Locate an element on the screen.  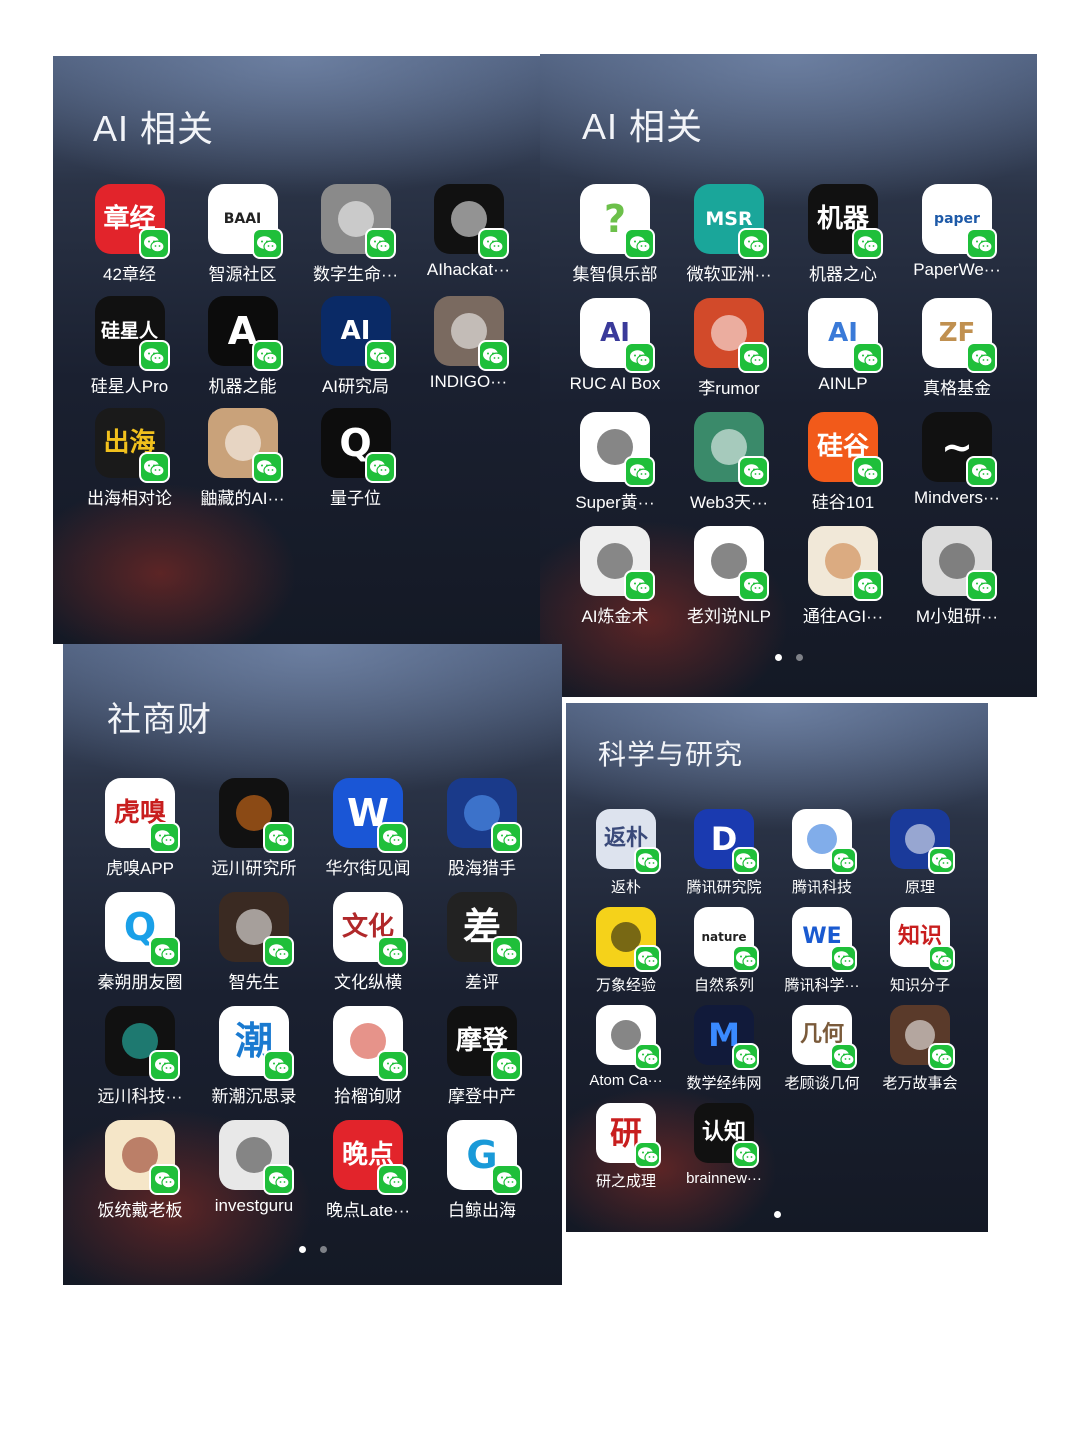
app-shortcut: 返朴 返朴 is located at coordinates (626, 858).